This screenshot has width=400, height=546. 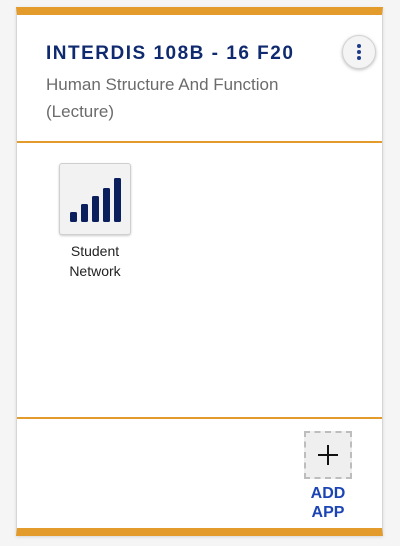 I want to click on app-icon-box, so click(x=95, y=199).